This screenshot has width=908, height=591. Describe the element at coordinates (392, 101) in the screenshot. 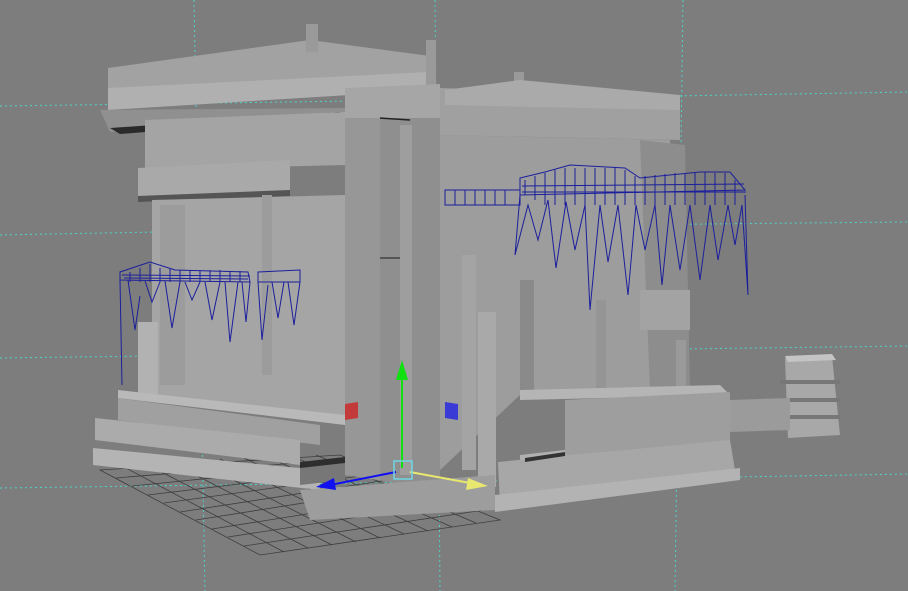

I see `center-tower-top` at that location.